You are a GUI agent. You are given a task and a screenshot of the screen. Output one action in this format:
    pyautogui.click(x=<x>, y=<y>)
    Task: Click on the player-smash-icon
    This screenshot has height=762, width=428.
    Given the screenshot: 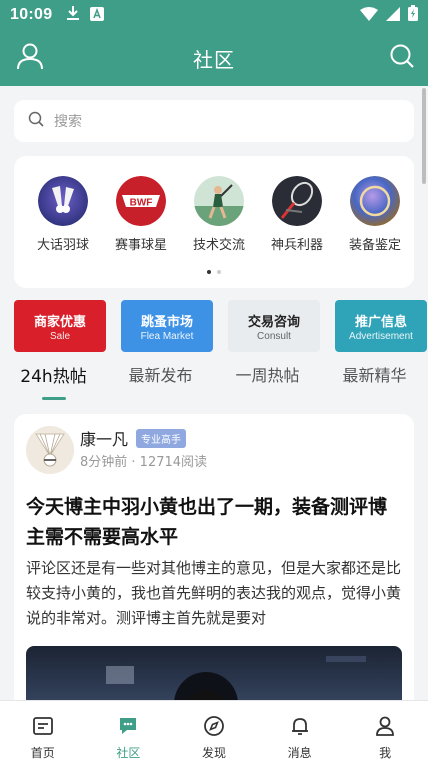 What is the action you would take?
    pyautogui.click(x=219, y=201)
    